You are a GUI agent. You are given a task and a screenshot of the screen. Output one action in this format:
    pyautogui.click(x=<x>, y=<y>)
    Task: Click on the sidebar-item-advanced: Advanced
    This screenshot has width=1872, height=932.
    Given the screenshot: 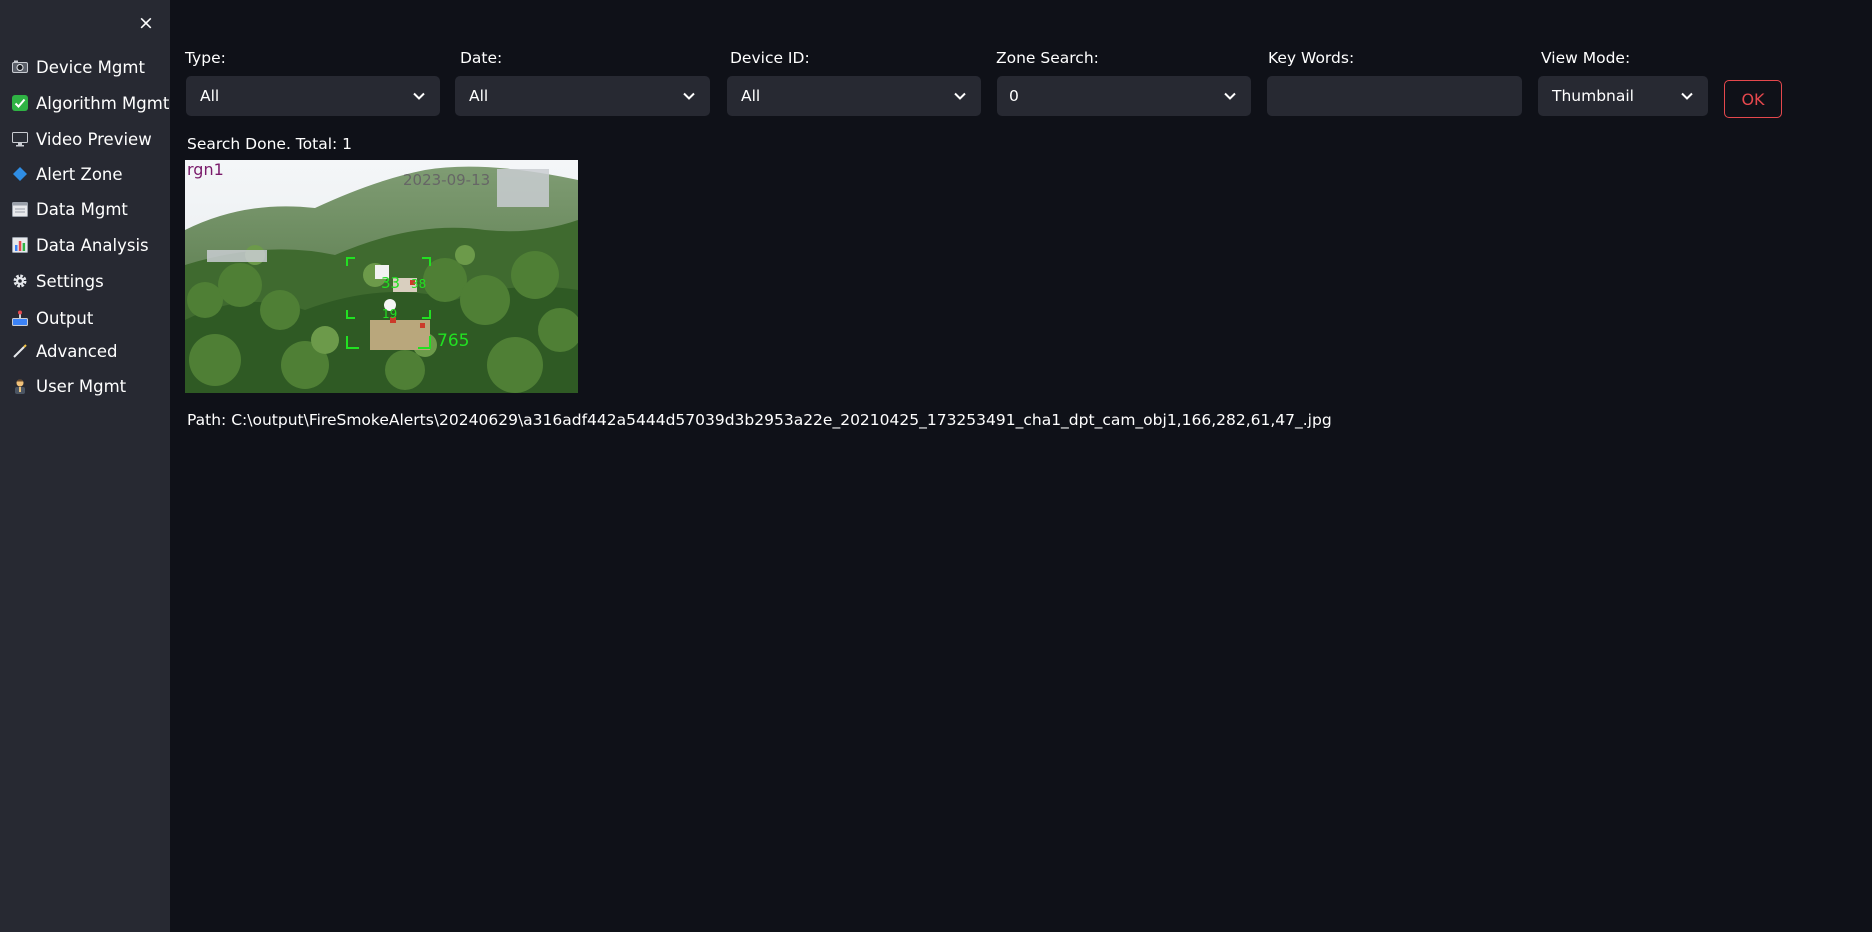 What is the action you would take?
    pyautogui.click(x=90, y=351)
    